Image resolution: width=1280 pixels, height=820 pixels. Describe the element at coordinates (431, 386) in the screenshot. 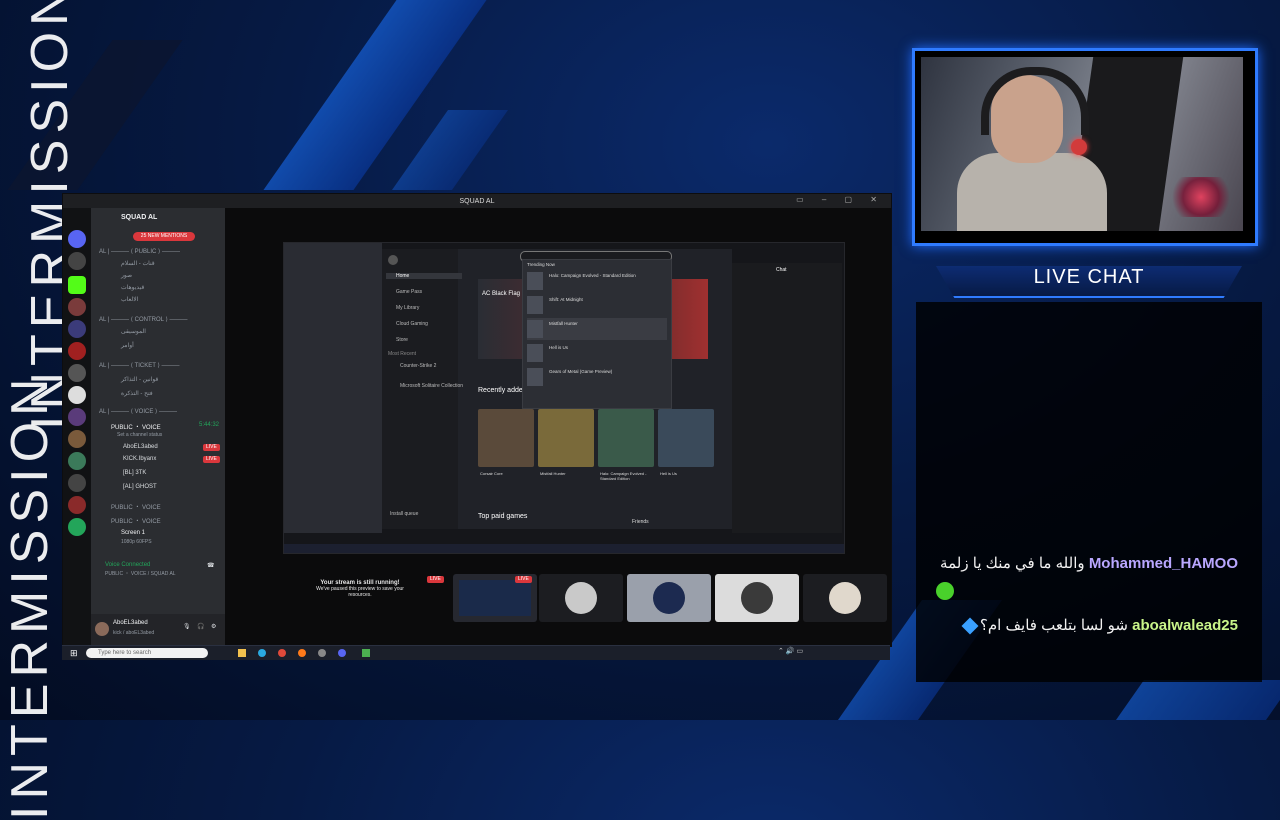

I see `recent-game: Microsoft Solitaire Collection` at that location.